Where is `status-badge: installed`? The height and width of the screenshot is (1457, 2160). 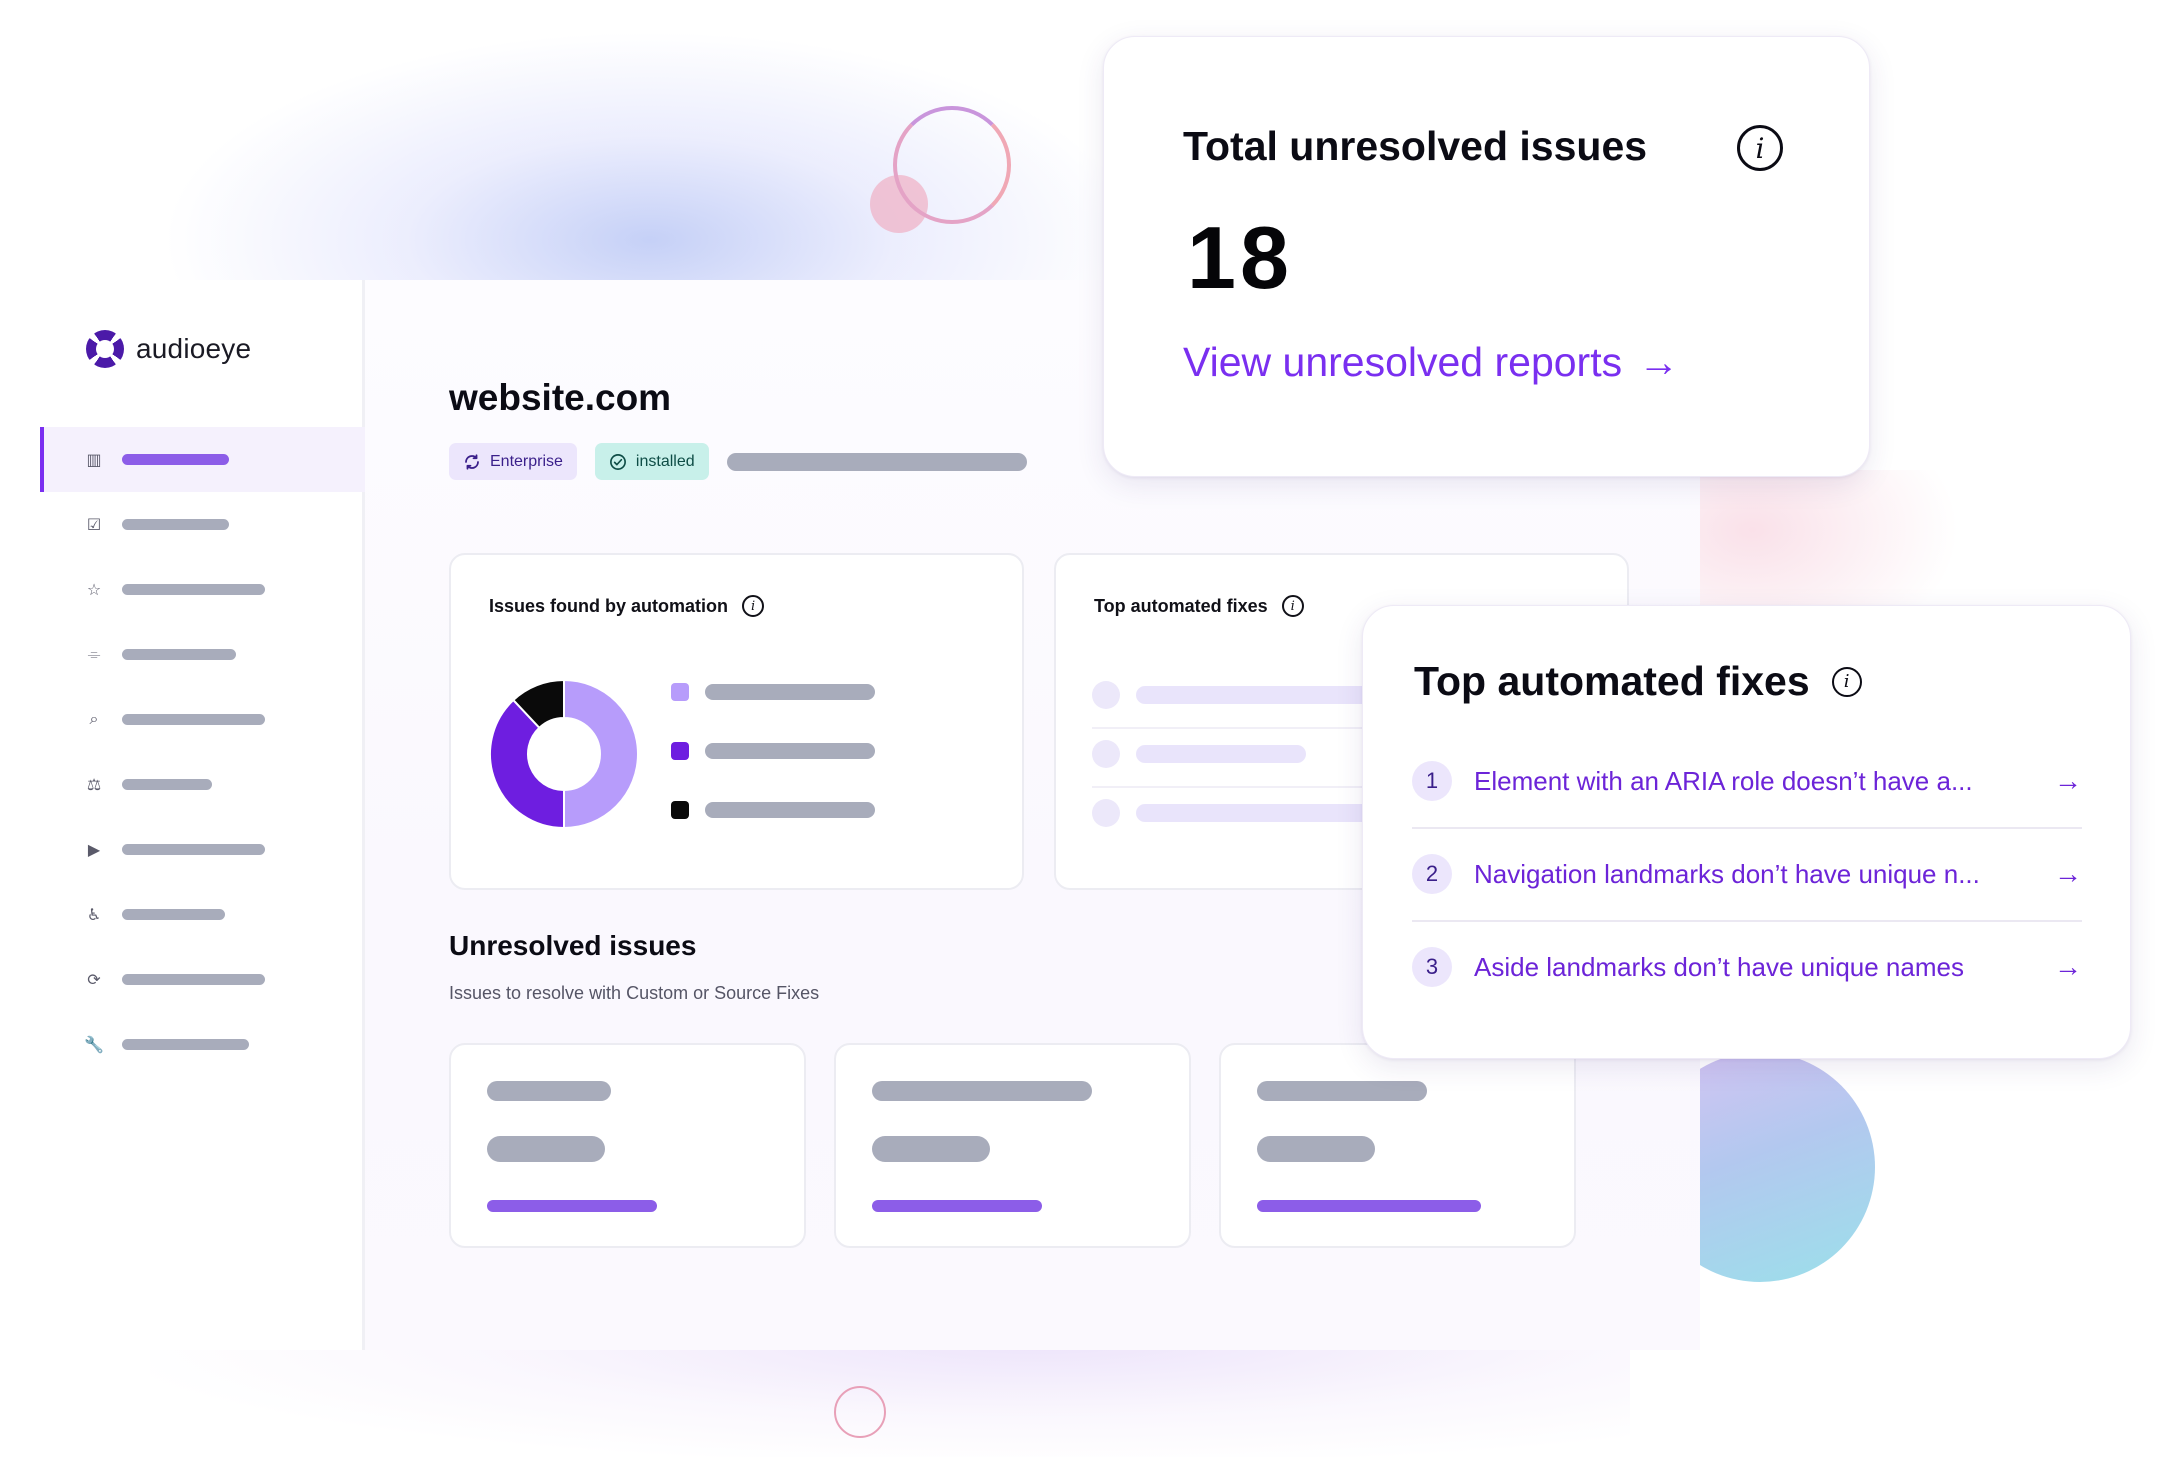 status-badge: installed is located at coordinates (651, 461).